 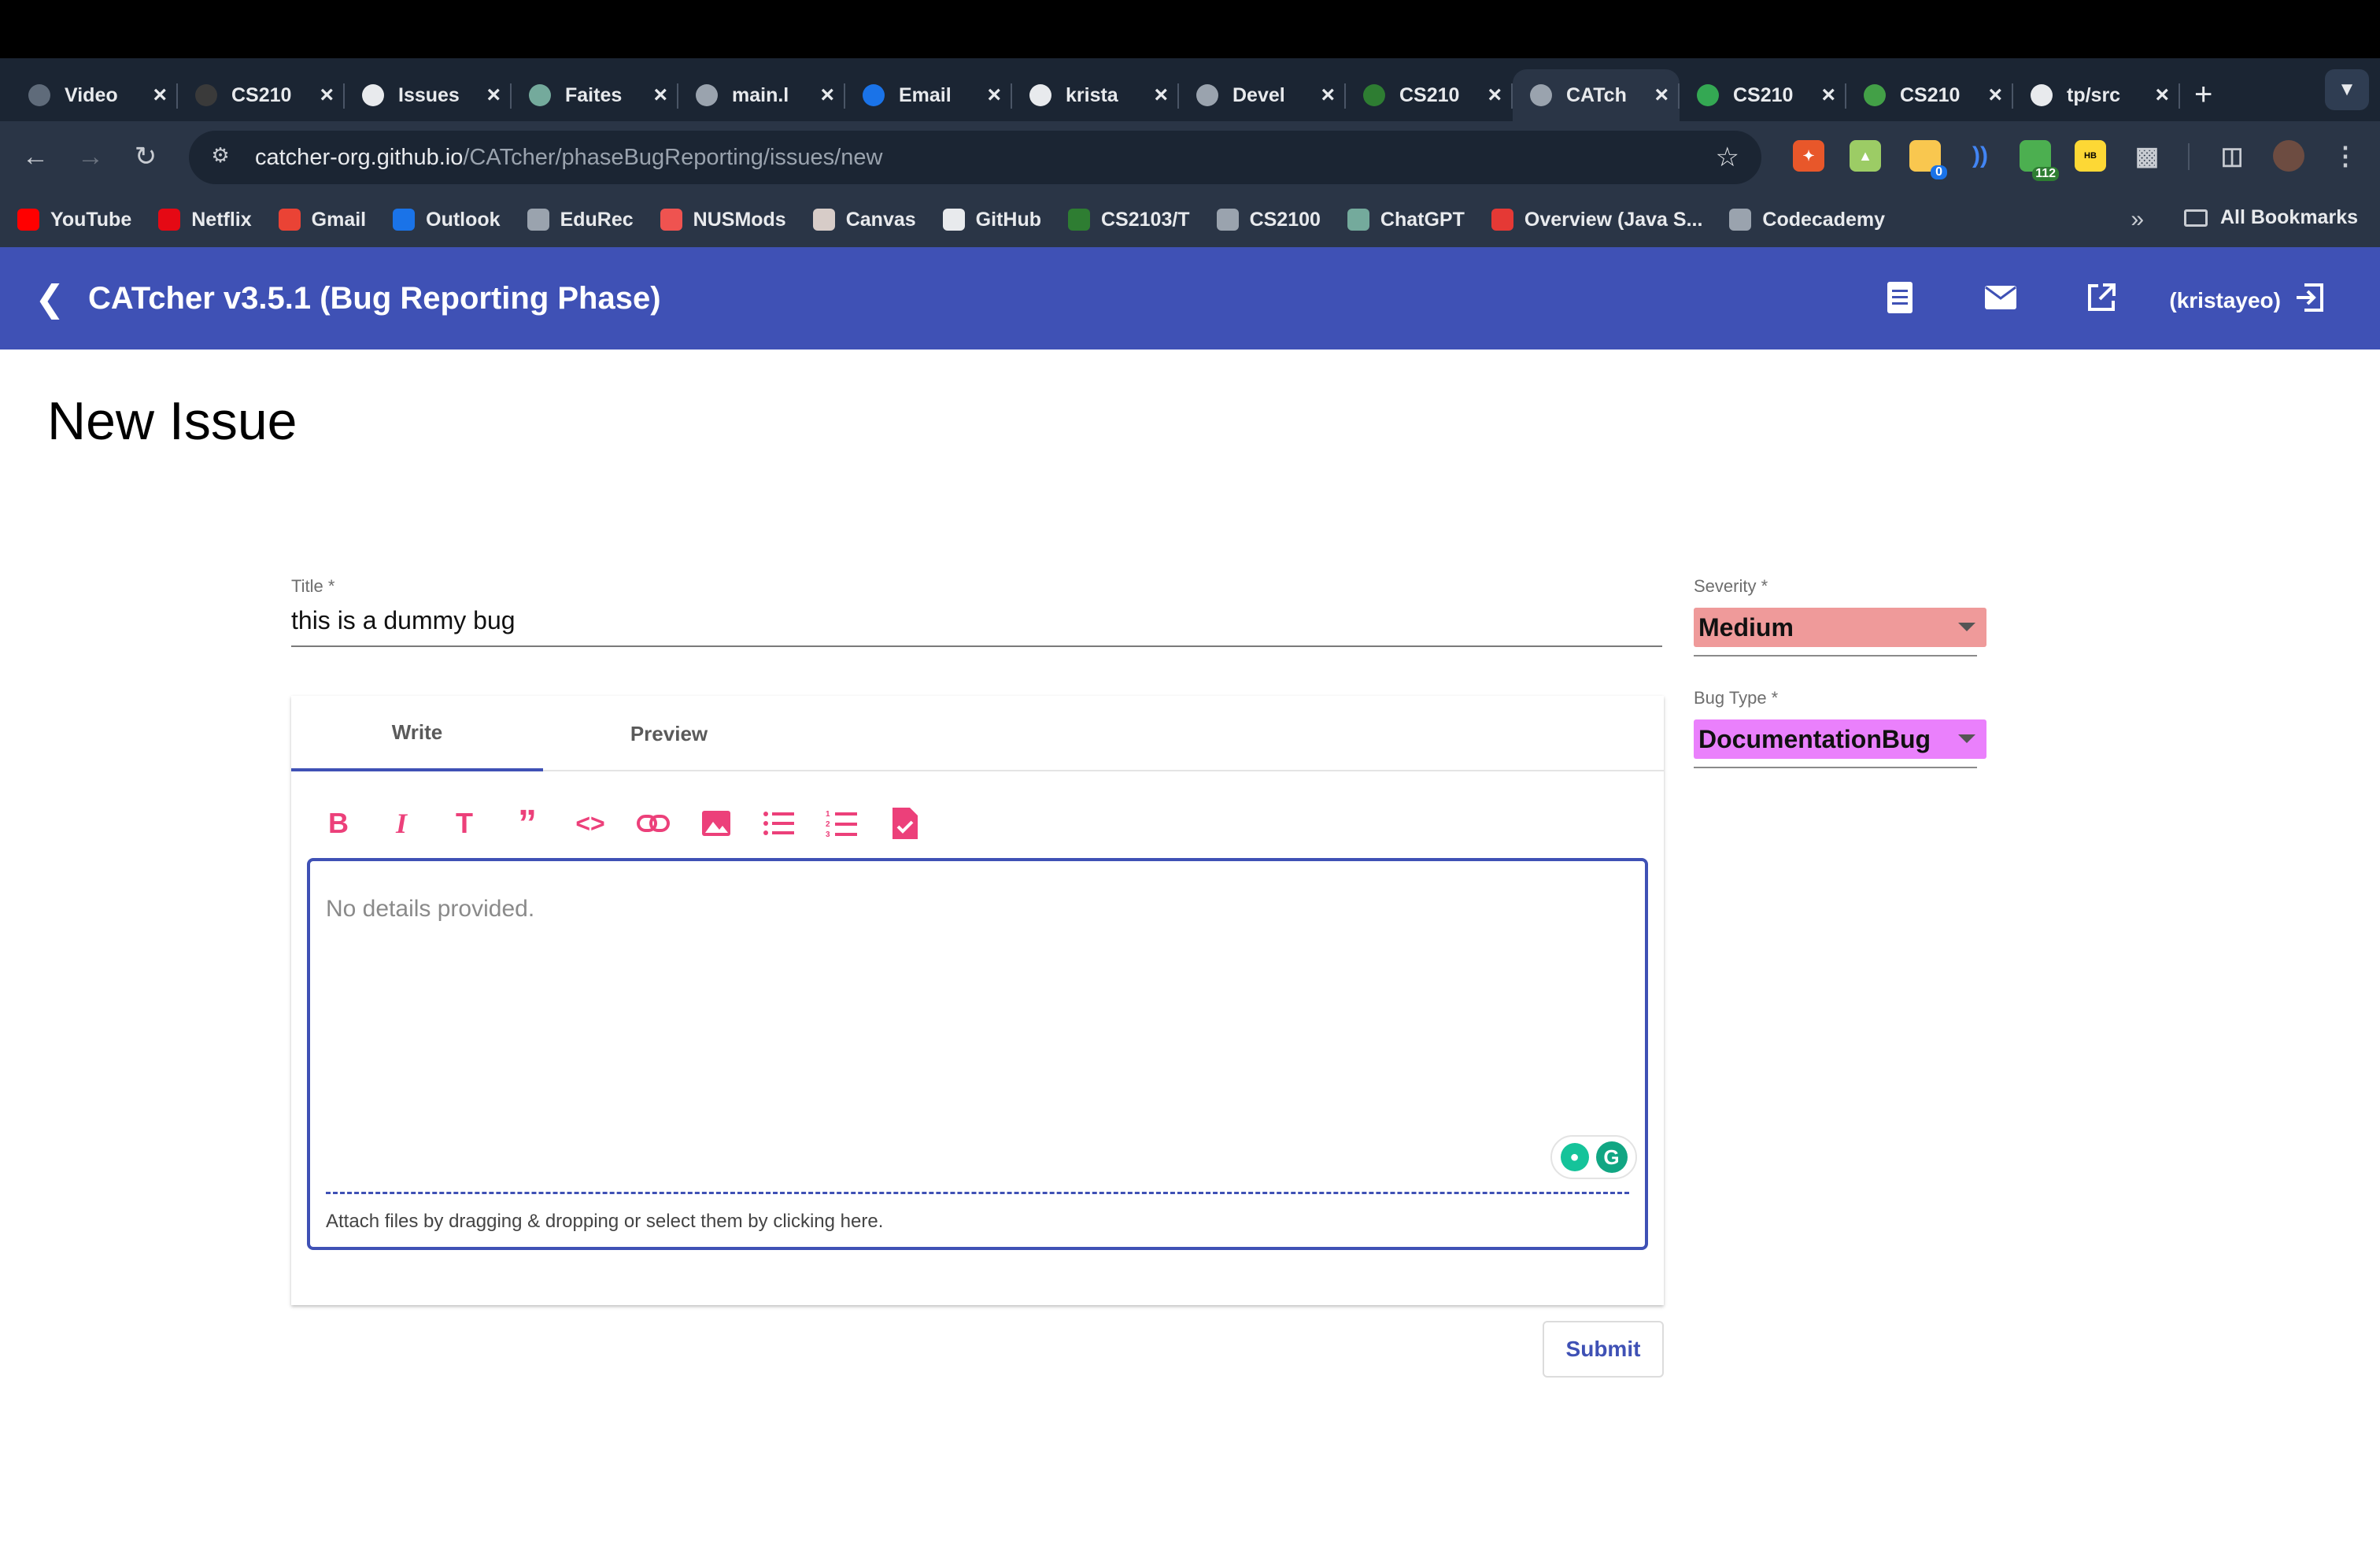 I want to click on title-label: Title *, so click(x=313, y=586).